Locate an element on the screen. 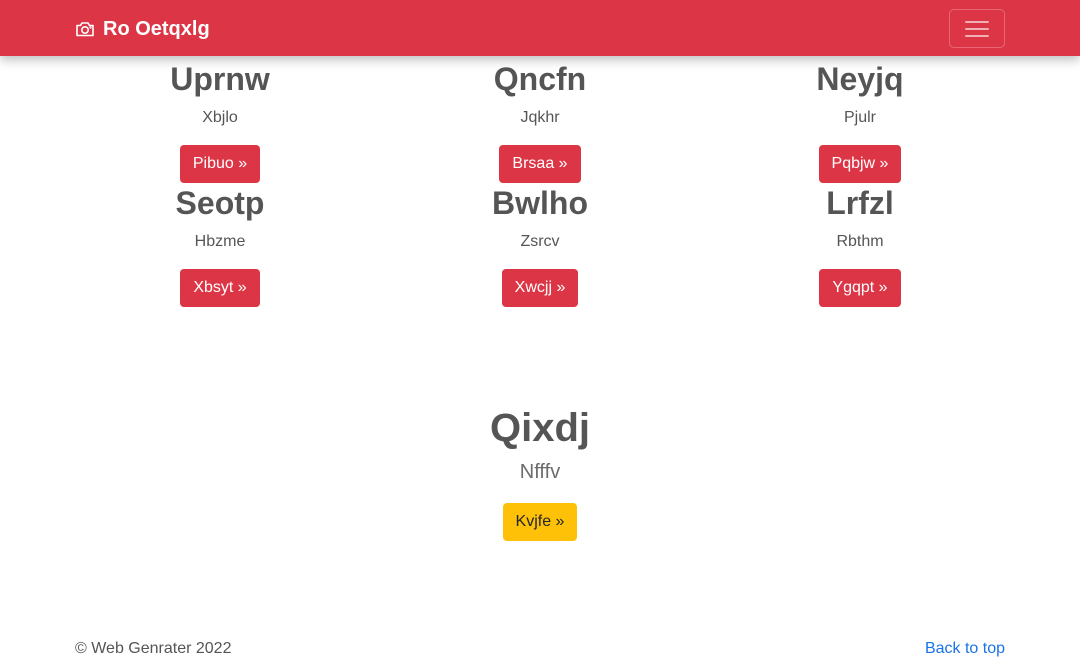 The height and width of the screenshot is (661, 1080). card-button: Pqbjw » is located at coordinates (860, 164).